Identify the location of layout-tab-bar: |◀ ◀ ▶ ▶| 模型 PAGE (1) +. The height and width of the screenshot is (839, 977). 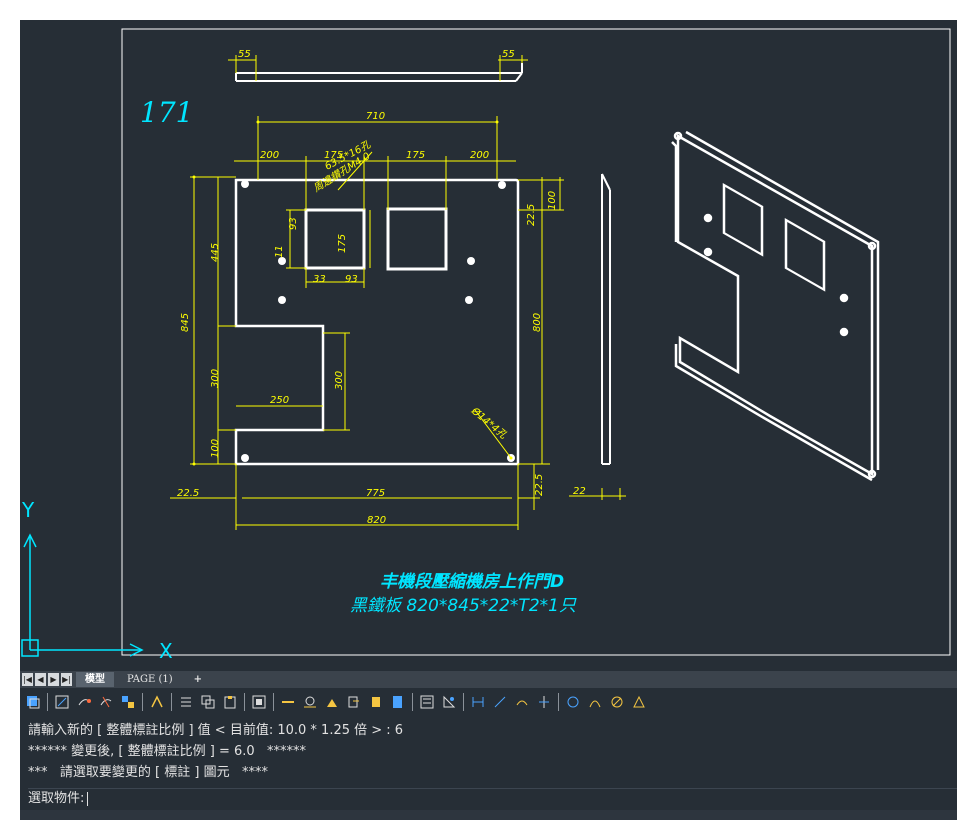
(488, 679).